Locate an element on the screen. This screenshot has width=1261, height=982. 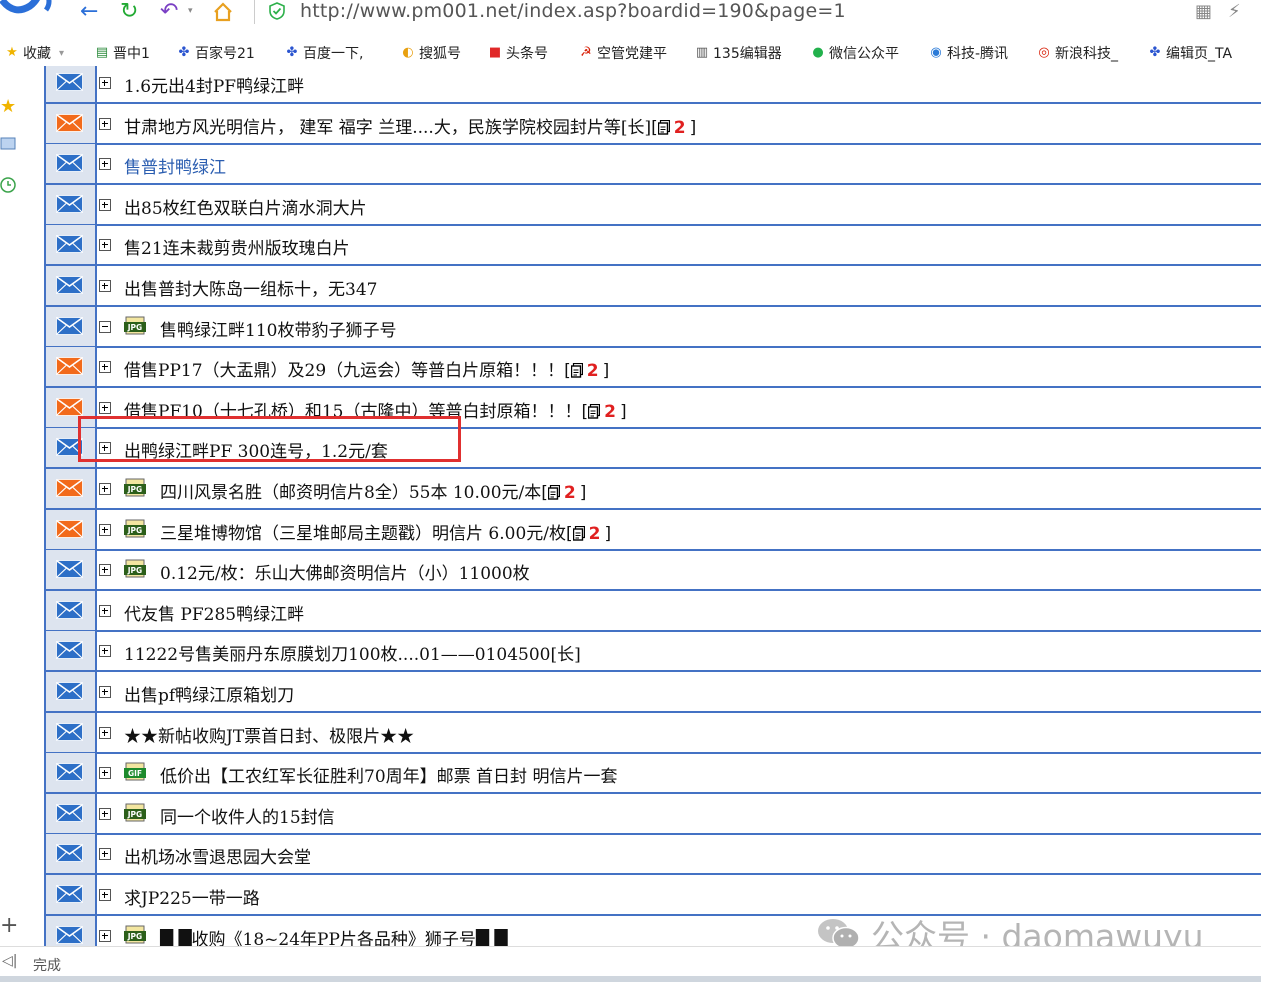
post-title: 借售PP17（大盂鼎）及29（九运会）等普白片原箱！！！[2] is located at coordinates (366, 368).